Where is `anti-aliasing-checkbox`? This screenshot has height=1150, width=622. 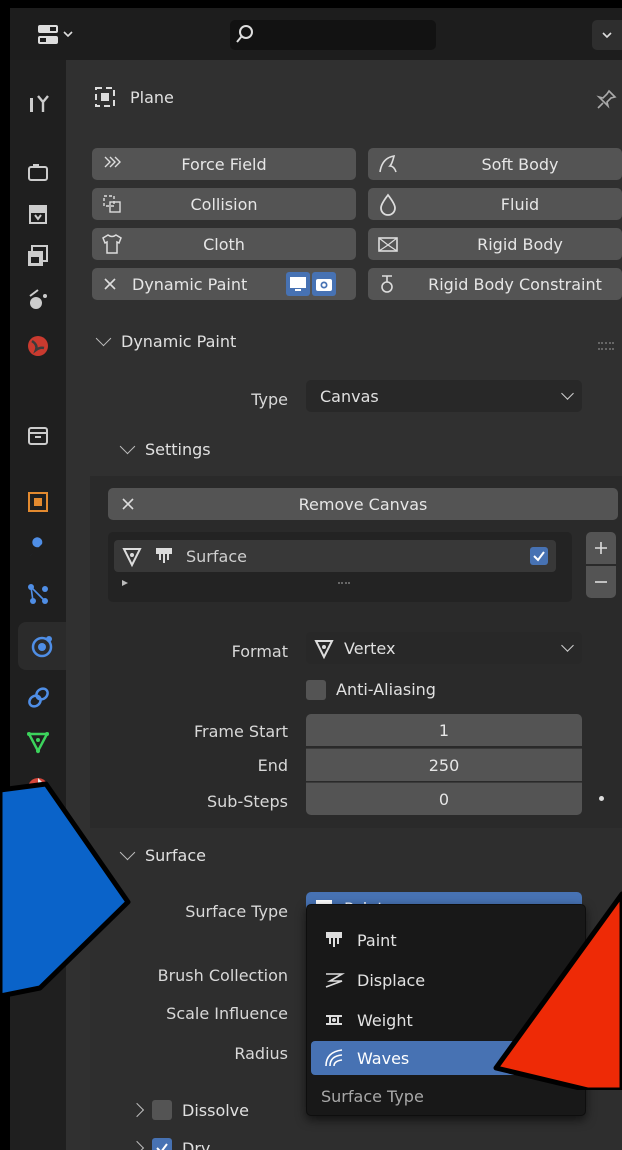 anti-aliasing-checkbox is located at coordinates (316, 690).